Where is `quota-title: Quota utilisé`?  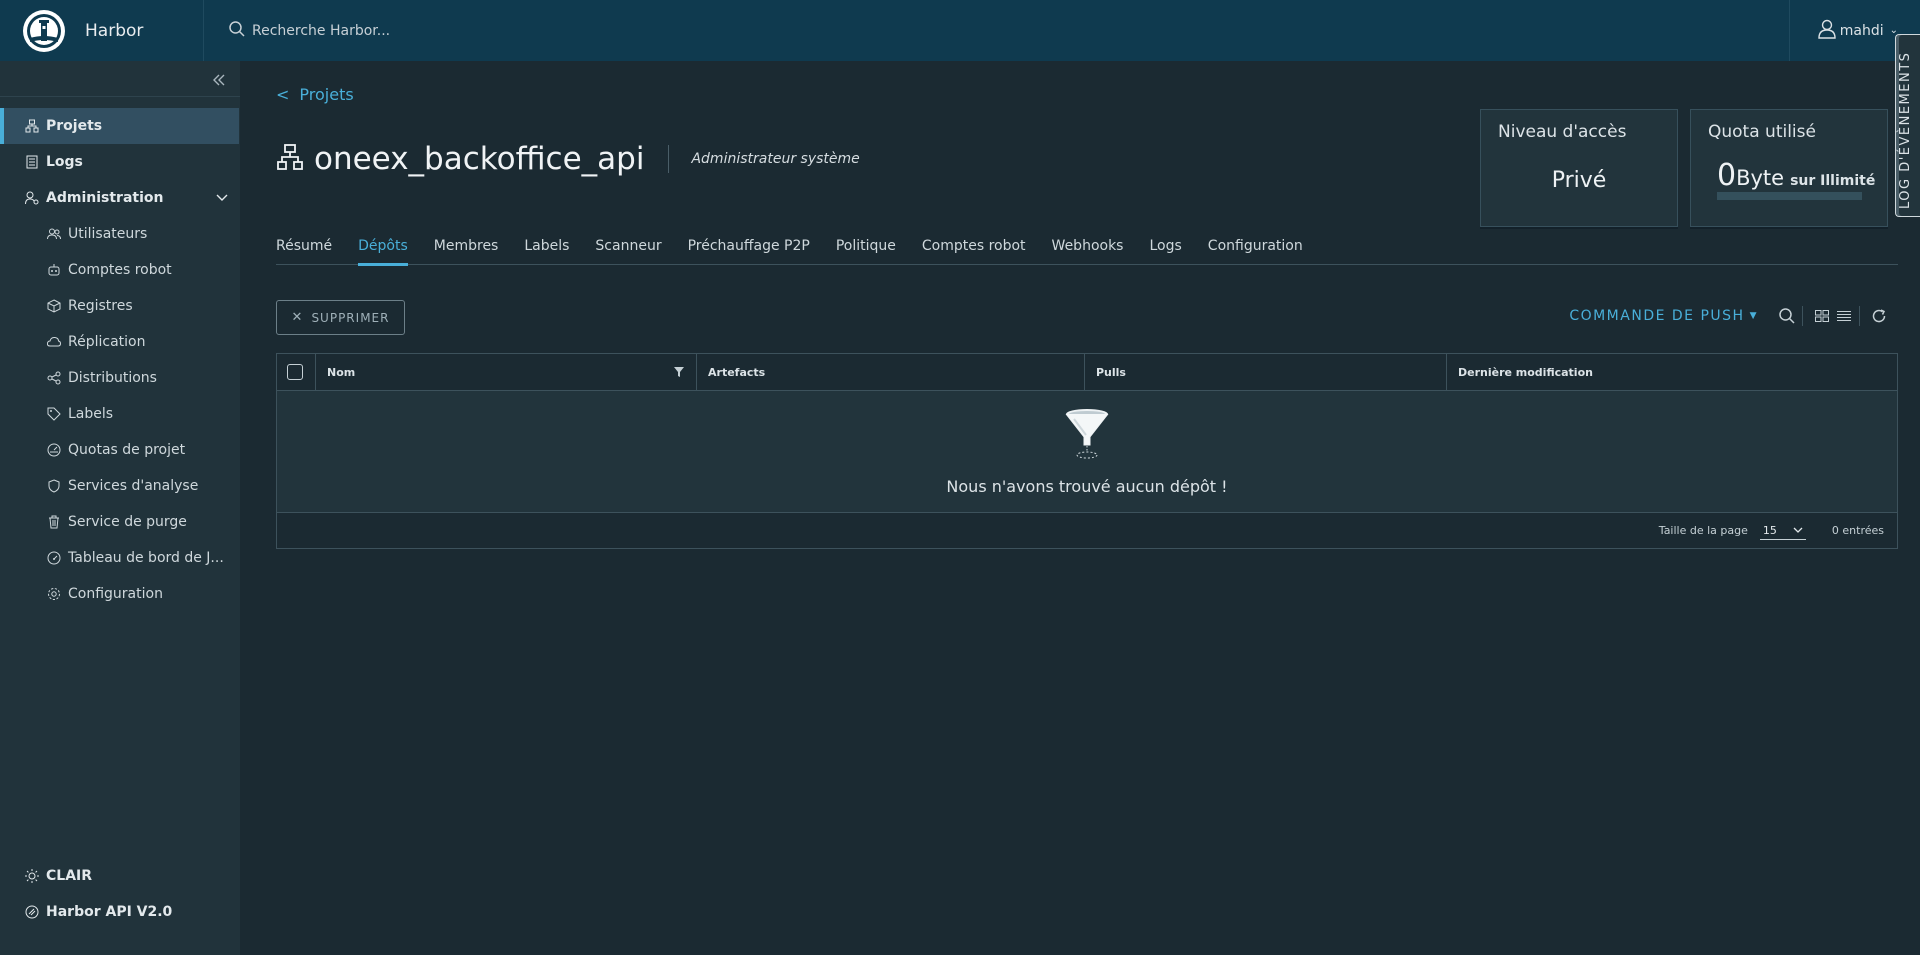 quota-title: Quota utilisé is located at coordinates (1762, 132).